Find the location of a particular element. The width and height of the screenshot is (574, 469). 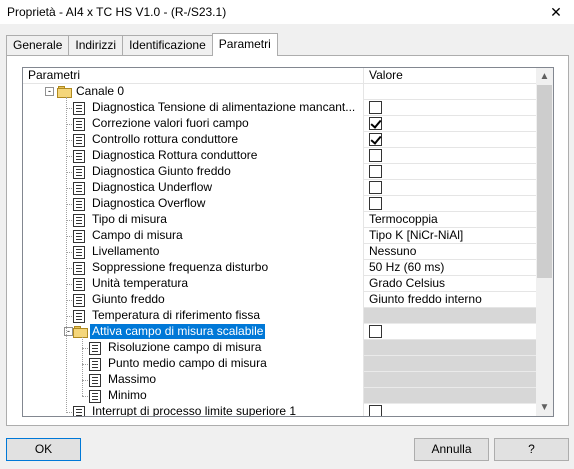

param-name-cell: Diagnostica Giunto freddo is located at coordinates (193, 172).